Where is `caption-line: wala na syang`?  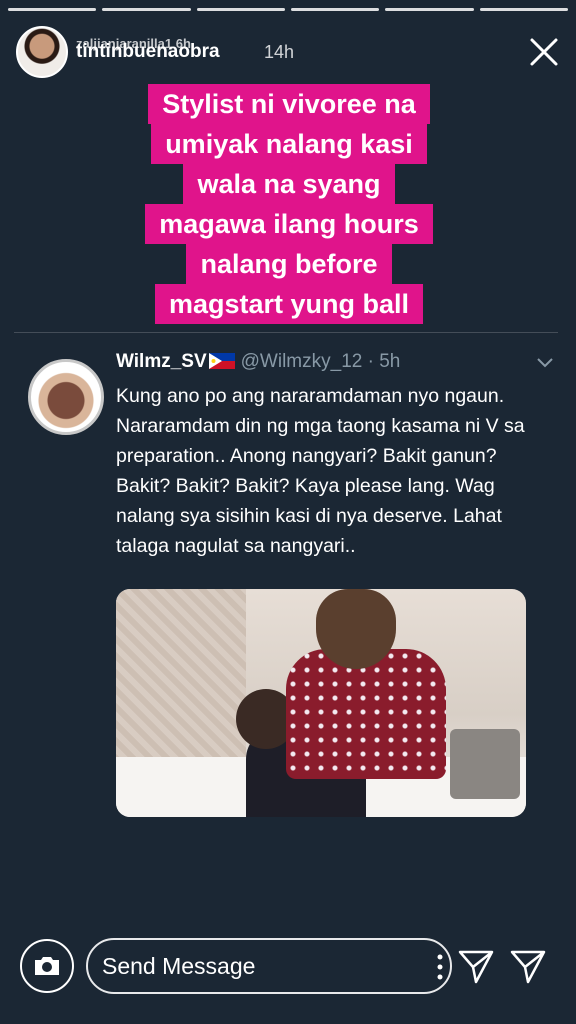
caption-line: wala na syang is located at coordinates (289, 184).